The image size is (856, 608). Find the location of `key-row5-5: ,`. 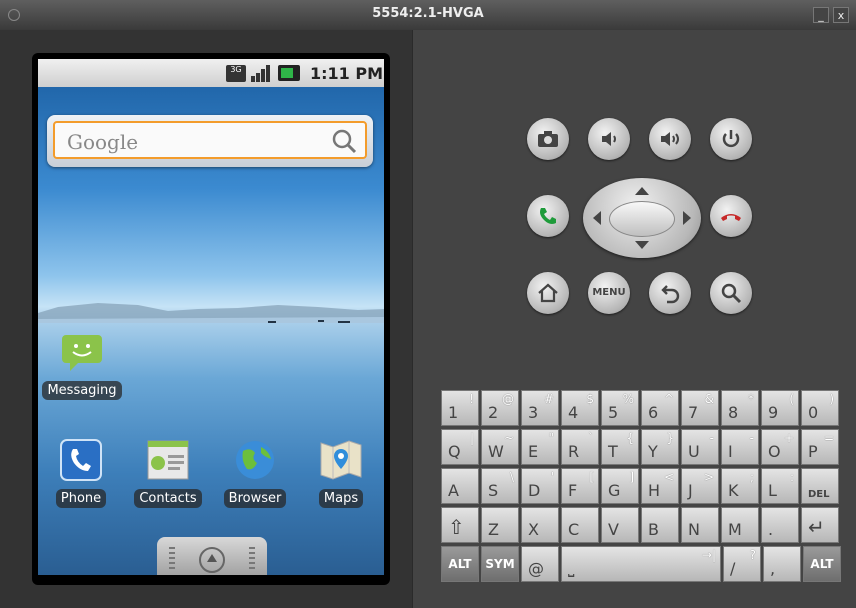

key-row5-5: , is located at coordinates (782, 564).